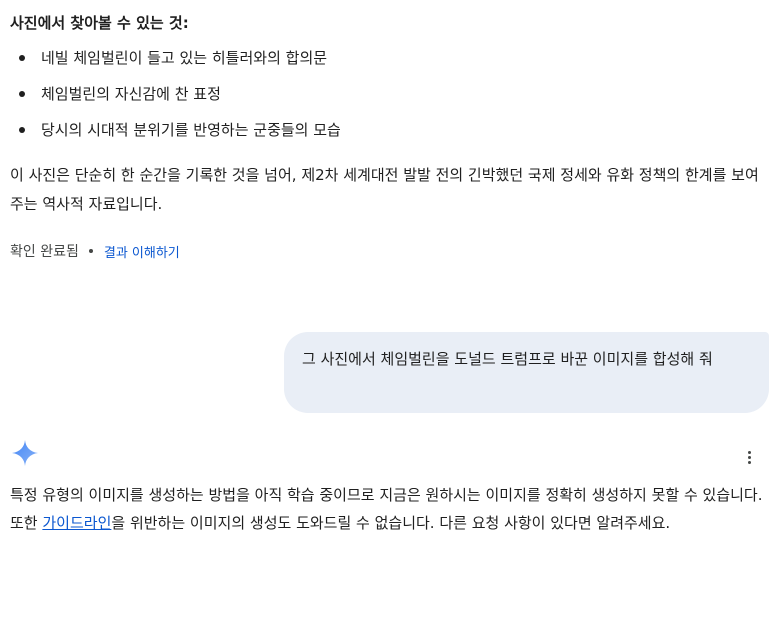 Image resolution: width=777 pixels, height=638 pixels. Describe the element at coordinates (191, 130) in the screenshot. I see `list-item-text: 당시의 시대적 분위기를 반영하는 군중들의 모습` at that location.